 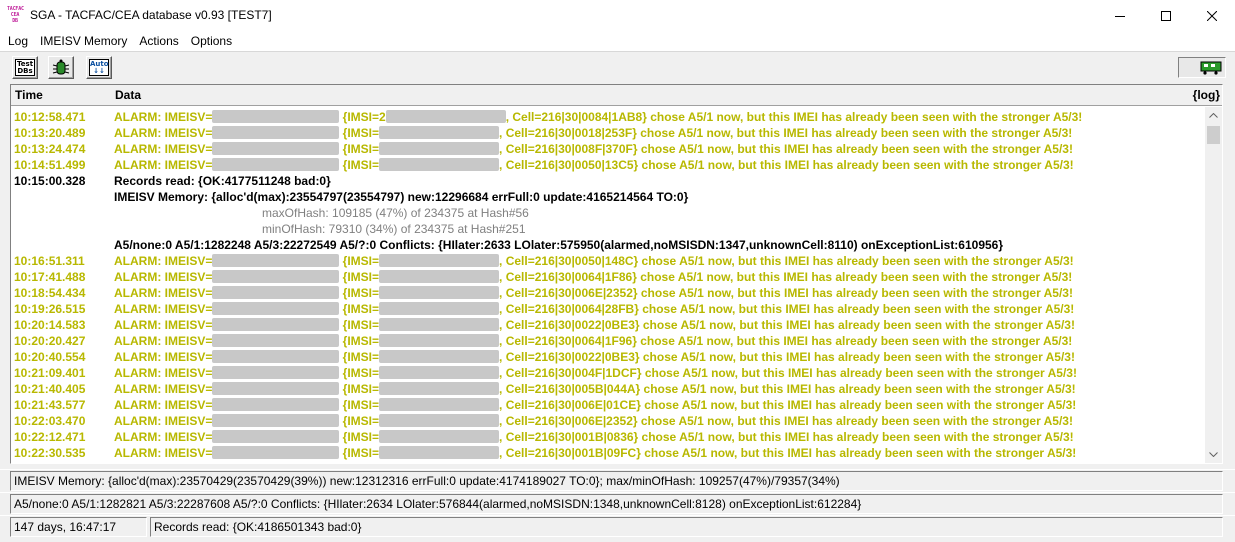 I want to click on log-row-time: 10:15:00.328, so click(x=50, y=181).